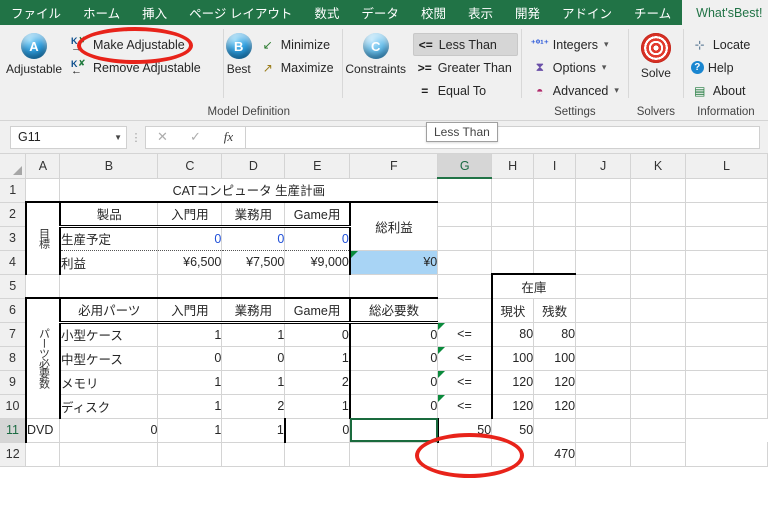 The image size is (768, 509). Describe the element at coordinates (555, 166) in the screenshot. I see `column-header-I: I` at that location.